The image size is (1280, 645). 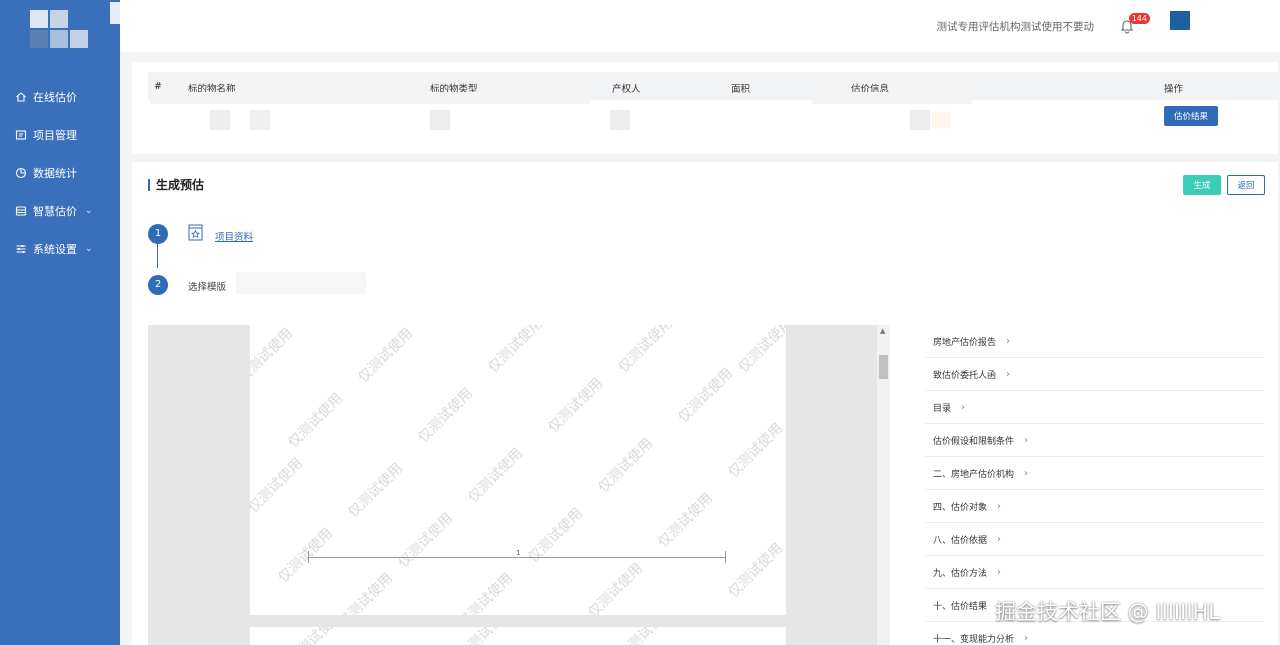 I want to click on outline-item: 目录 ›, so click(x=1095, y=407).